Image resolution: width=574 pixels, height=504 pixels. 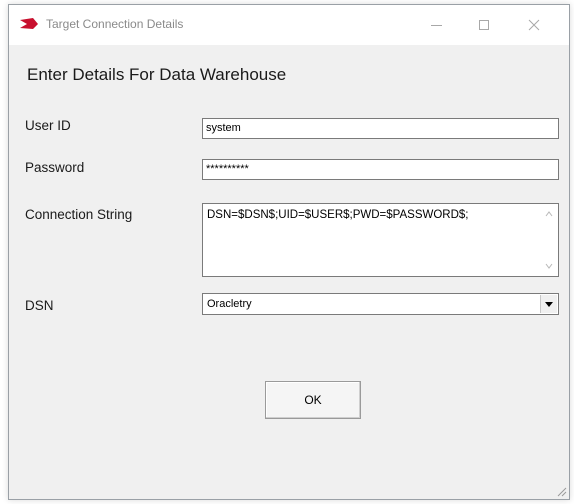 What do you see at coordinates (549, 214) in the screenshot?
I see `scroll-up-icon` at bounding box center [549, 214].